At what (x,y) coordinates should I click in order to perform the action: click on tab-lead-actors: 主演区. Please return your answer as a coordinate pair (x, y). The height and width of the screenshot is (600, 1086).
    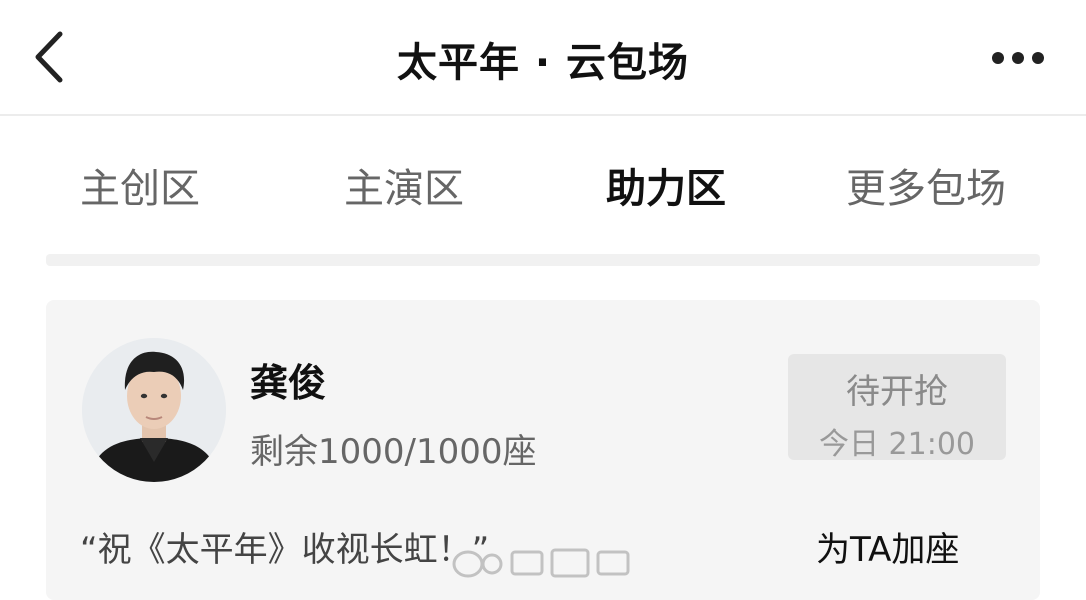
    Looking at the image, I should click on (404, 185).